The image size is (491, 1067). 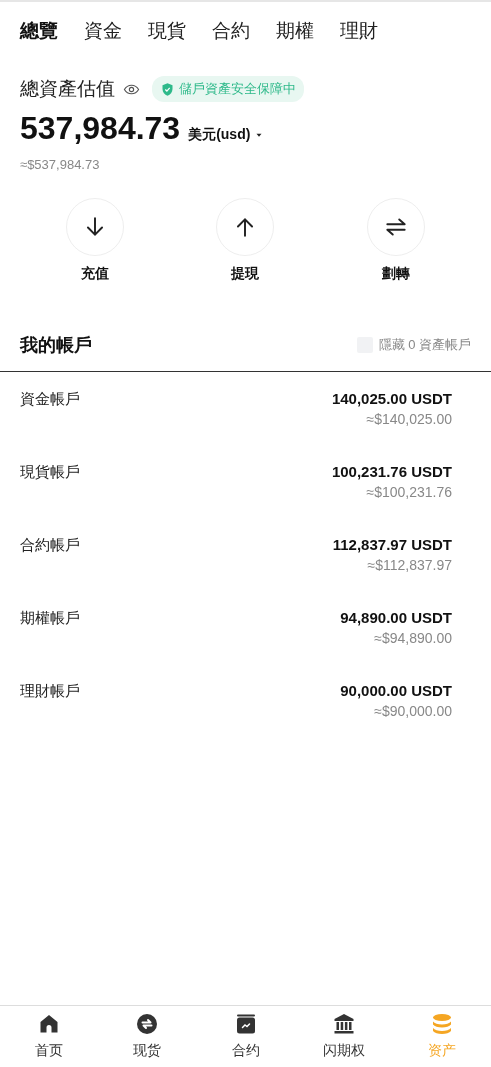 I want to click on account-approx-value: ≈$100,231.76, so click(x=409, y=492).